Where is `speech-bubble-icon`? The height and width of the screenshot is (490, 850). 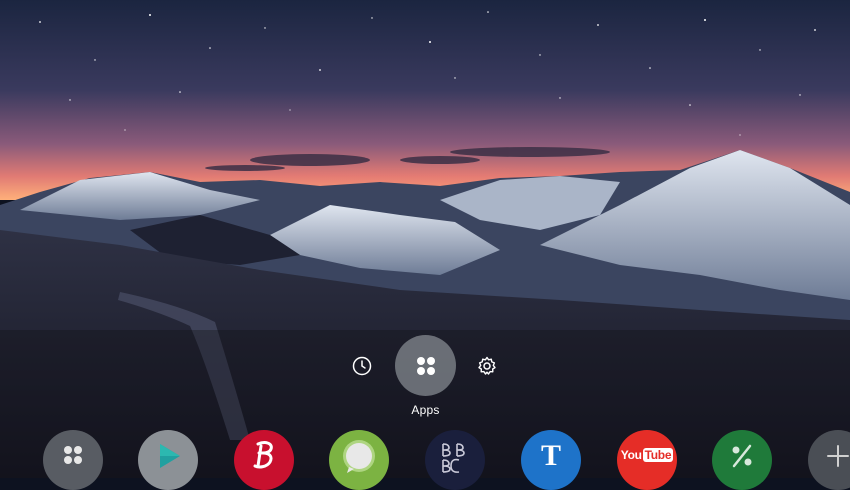 speech-bubble-icon is located at coordinates (359, 456).